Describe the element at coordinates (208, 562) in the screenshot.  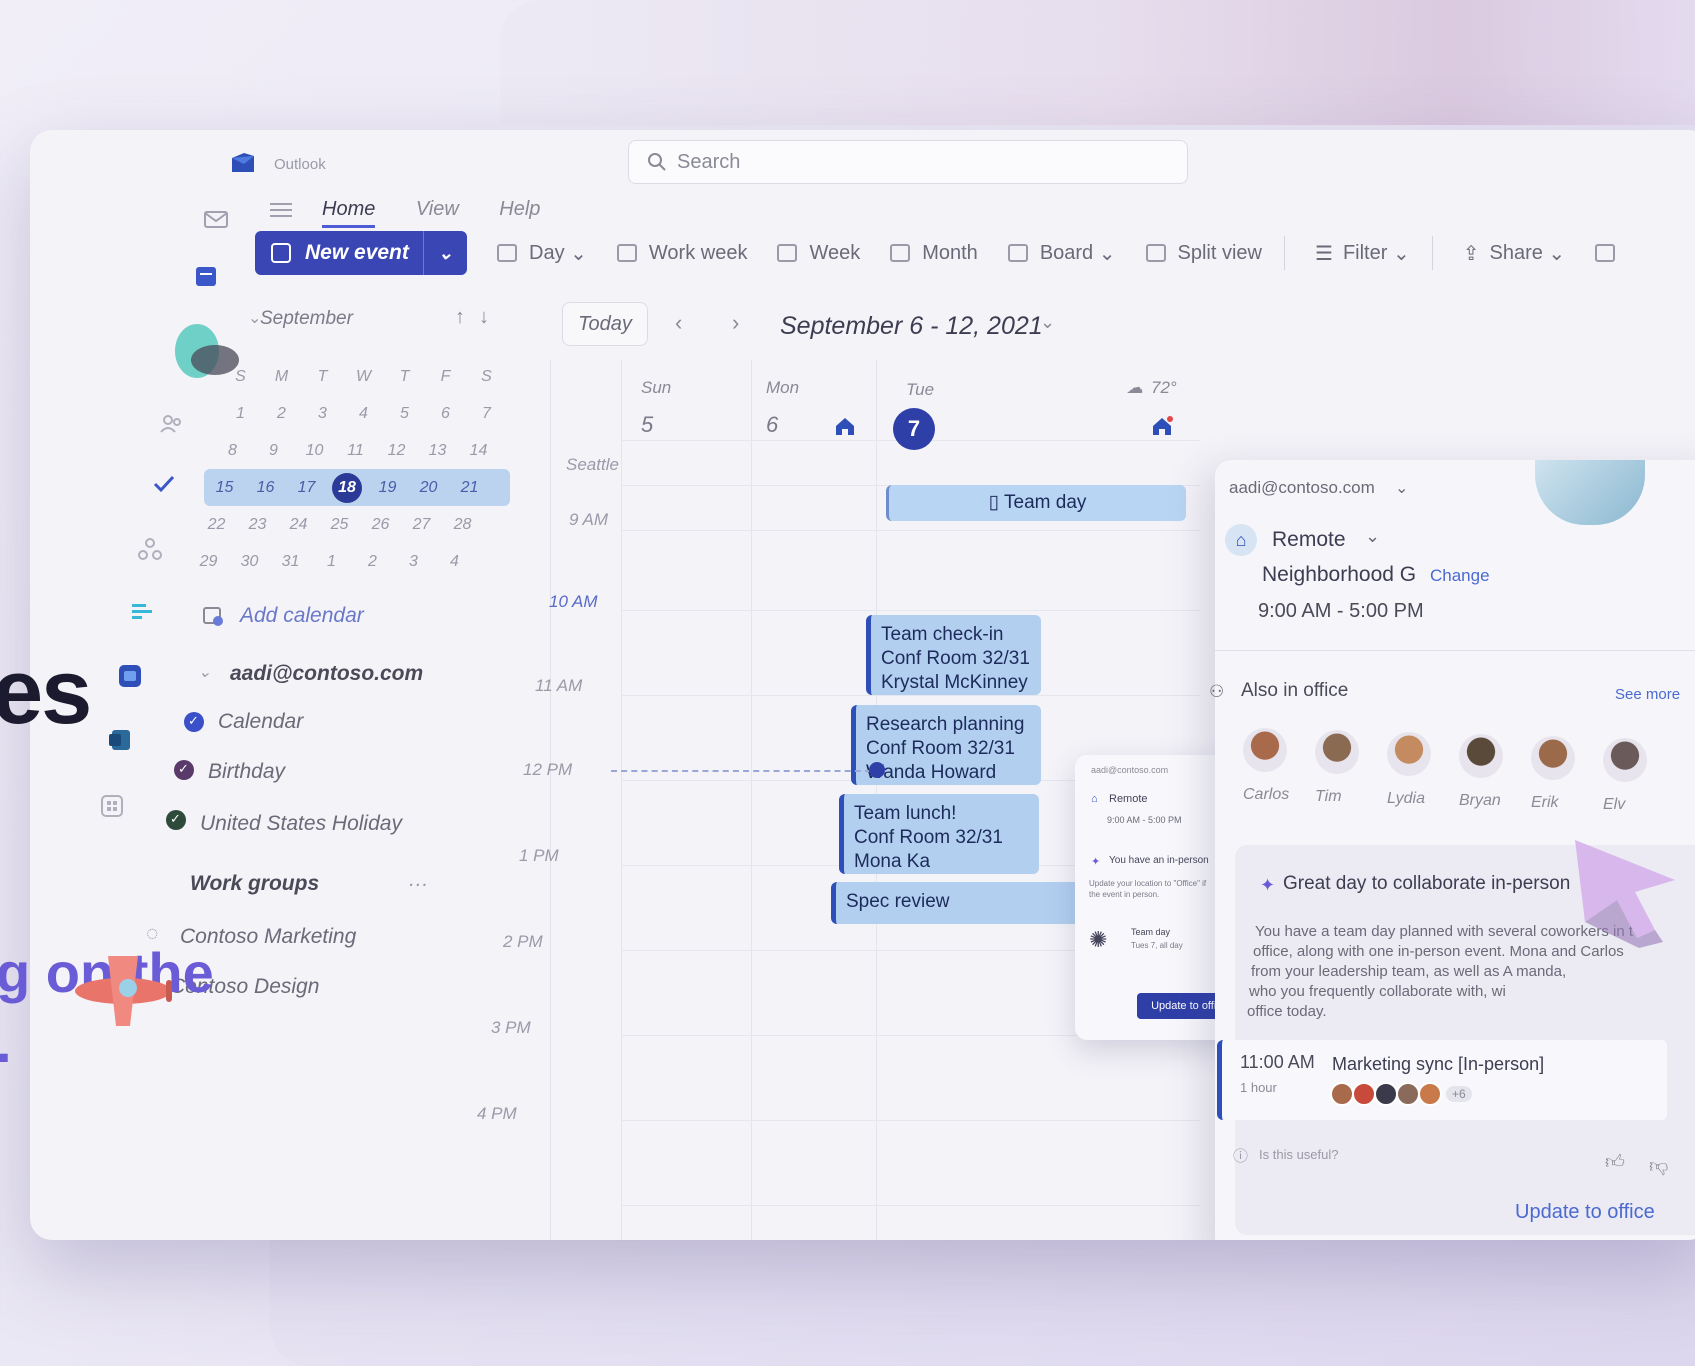
I see `mini-calendar-day: 29` at that location.